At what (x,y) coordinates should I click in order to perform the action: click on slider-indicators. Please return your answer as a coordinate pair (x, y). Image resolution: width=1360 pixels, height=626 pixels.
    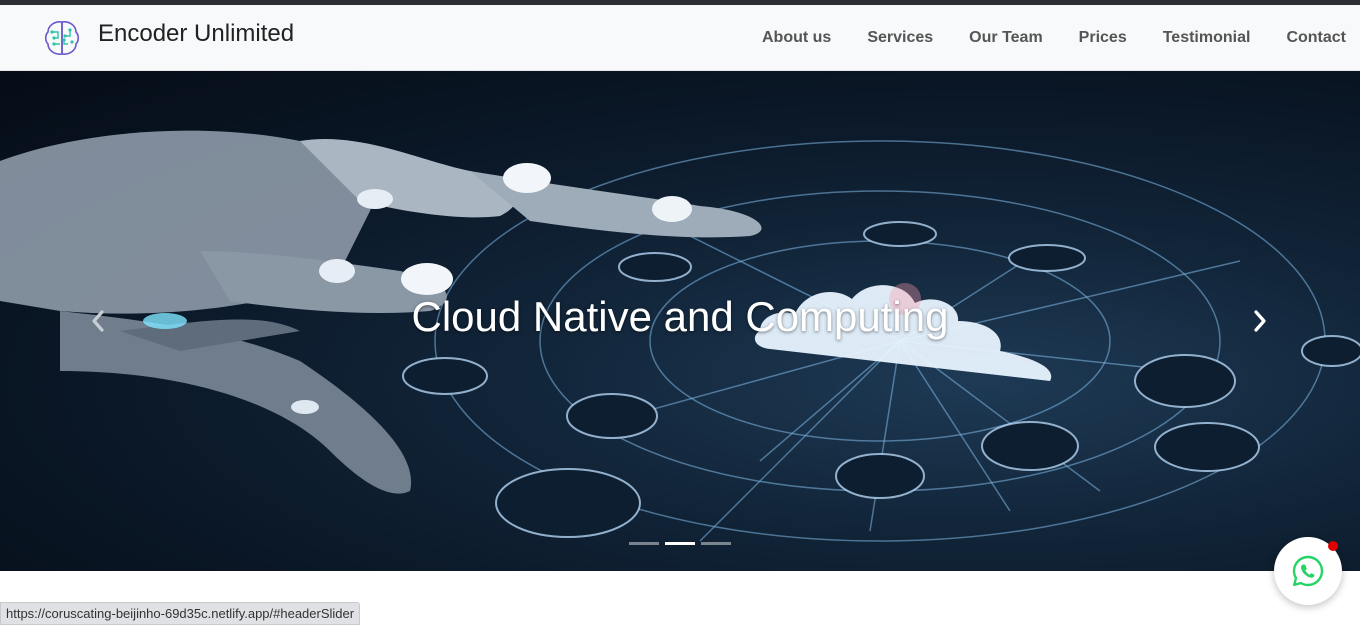
    Looking at the image, I should click on (680, 543).